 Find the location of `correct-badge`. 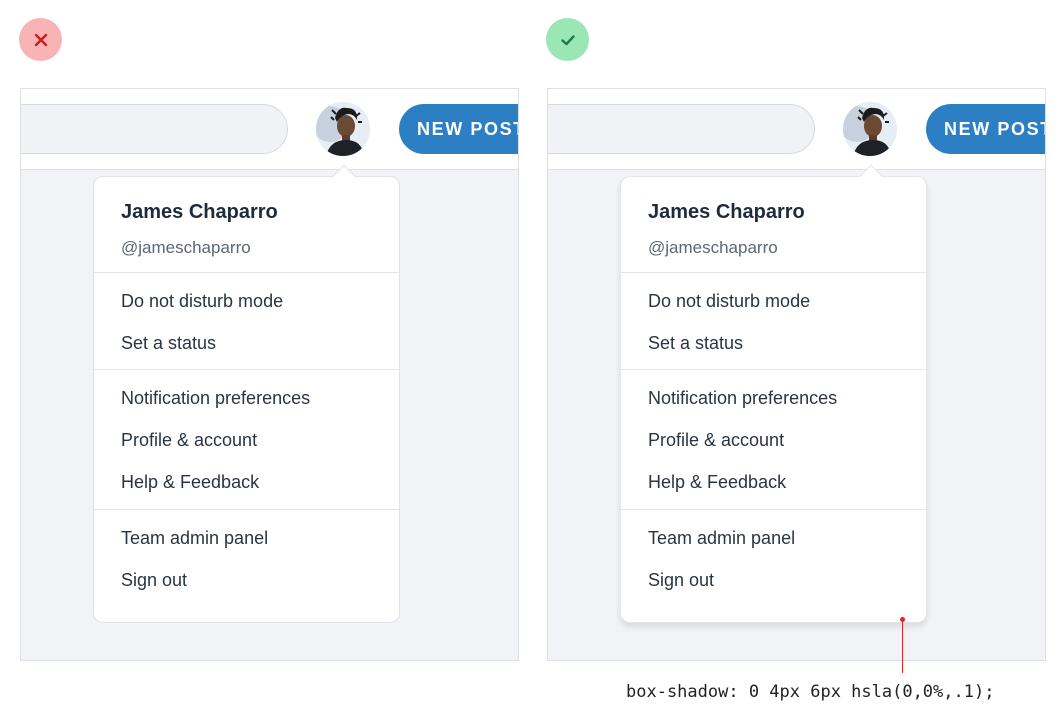

correct-badge is located at coordinates (567, 39).